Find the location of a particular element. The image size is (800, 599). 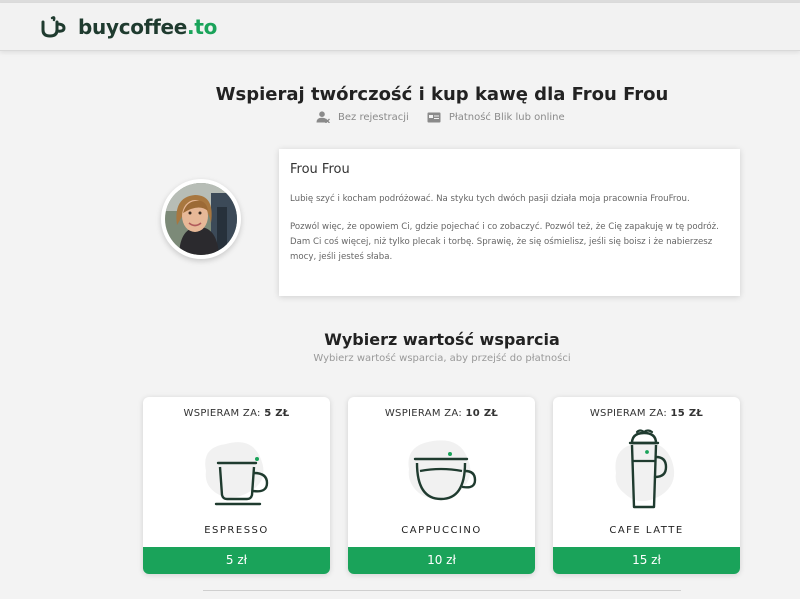

feature-no-registration: Bez rejestracji is located at coordinates (362, 117).